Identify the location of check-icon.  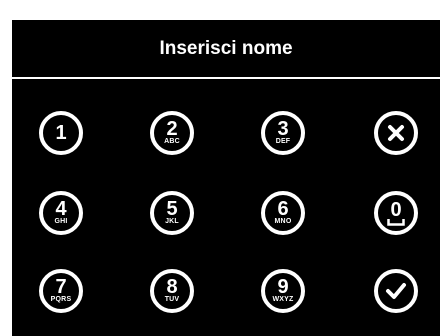
(396, 291).